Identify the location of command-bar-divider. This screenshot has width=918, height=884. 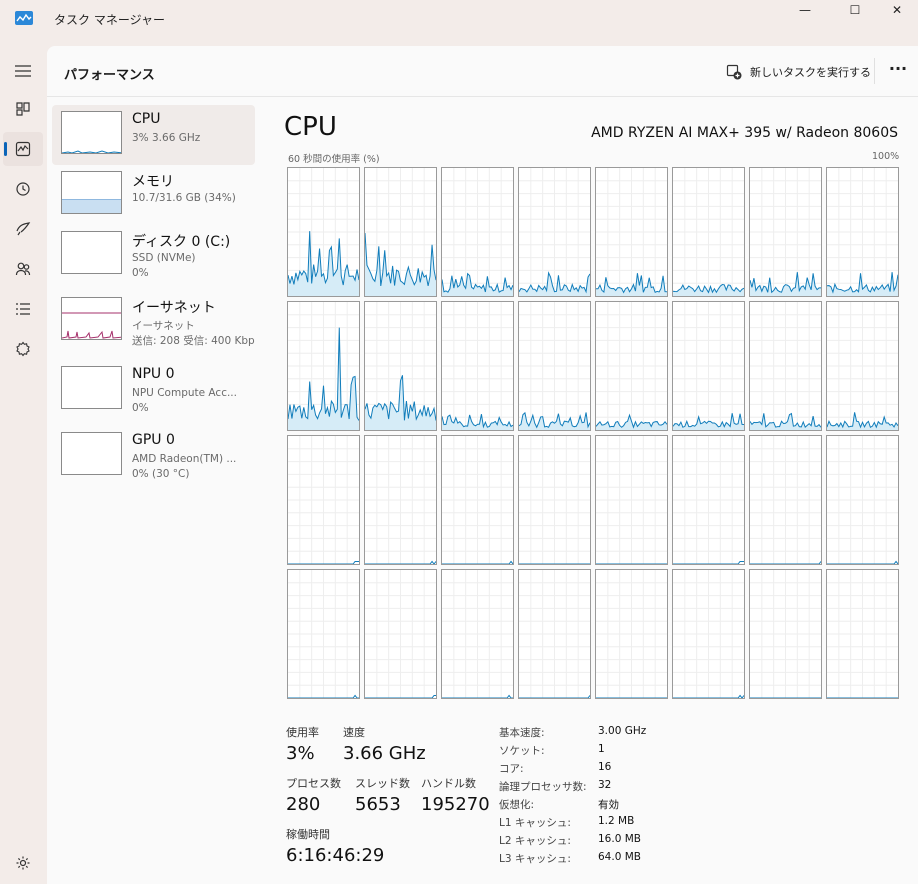
(874, 71).